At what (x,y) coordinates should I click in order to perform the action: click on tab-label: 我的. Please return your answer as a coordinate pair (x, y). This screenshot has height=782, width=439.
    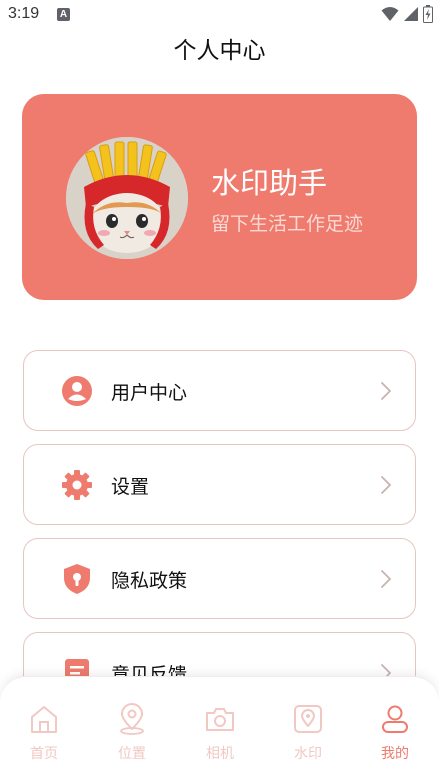
    Looking at the image, I should click on (395, 754).